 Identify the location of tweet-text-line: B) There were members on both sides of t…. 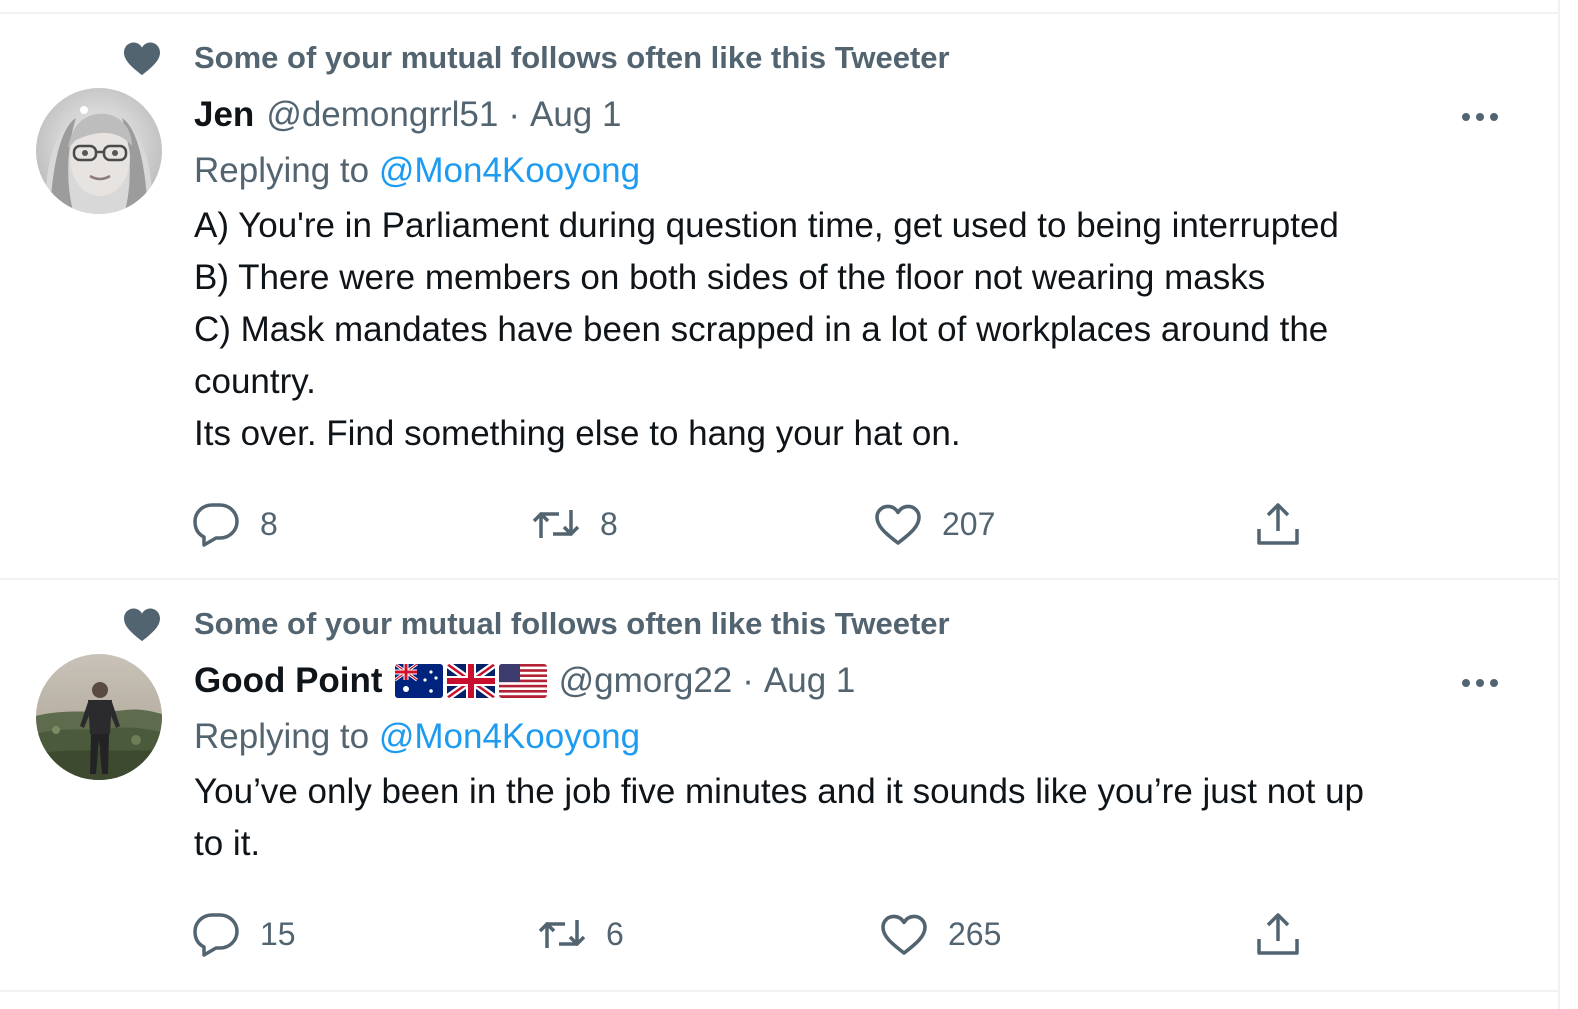
(730, 277).